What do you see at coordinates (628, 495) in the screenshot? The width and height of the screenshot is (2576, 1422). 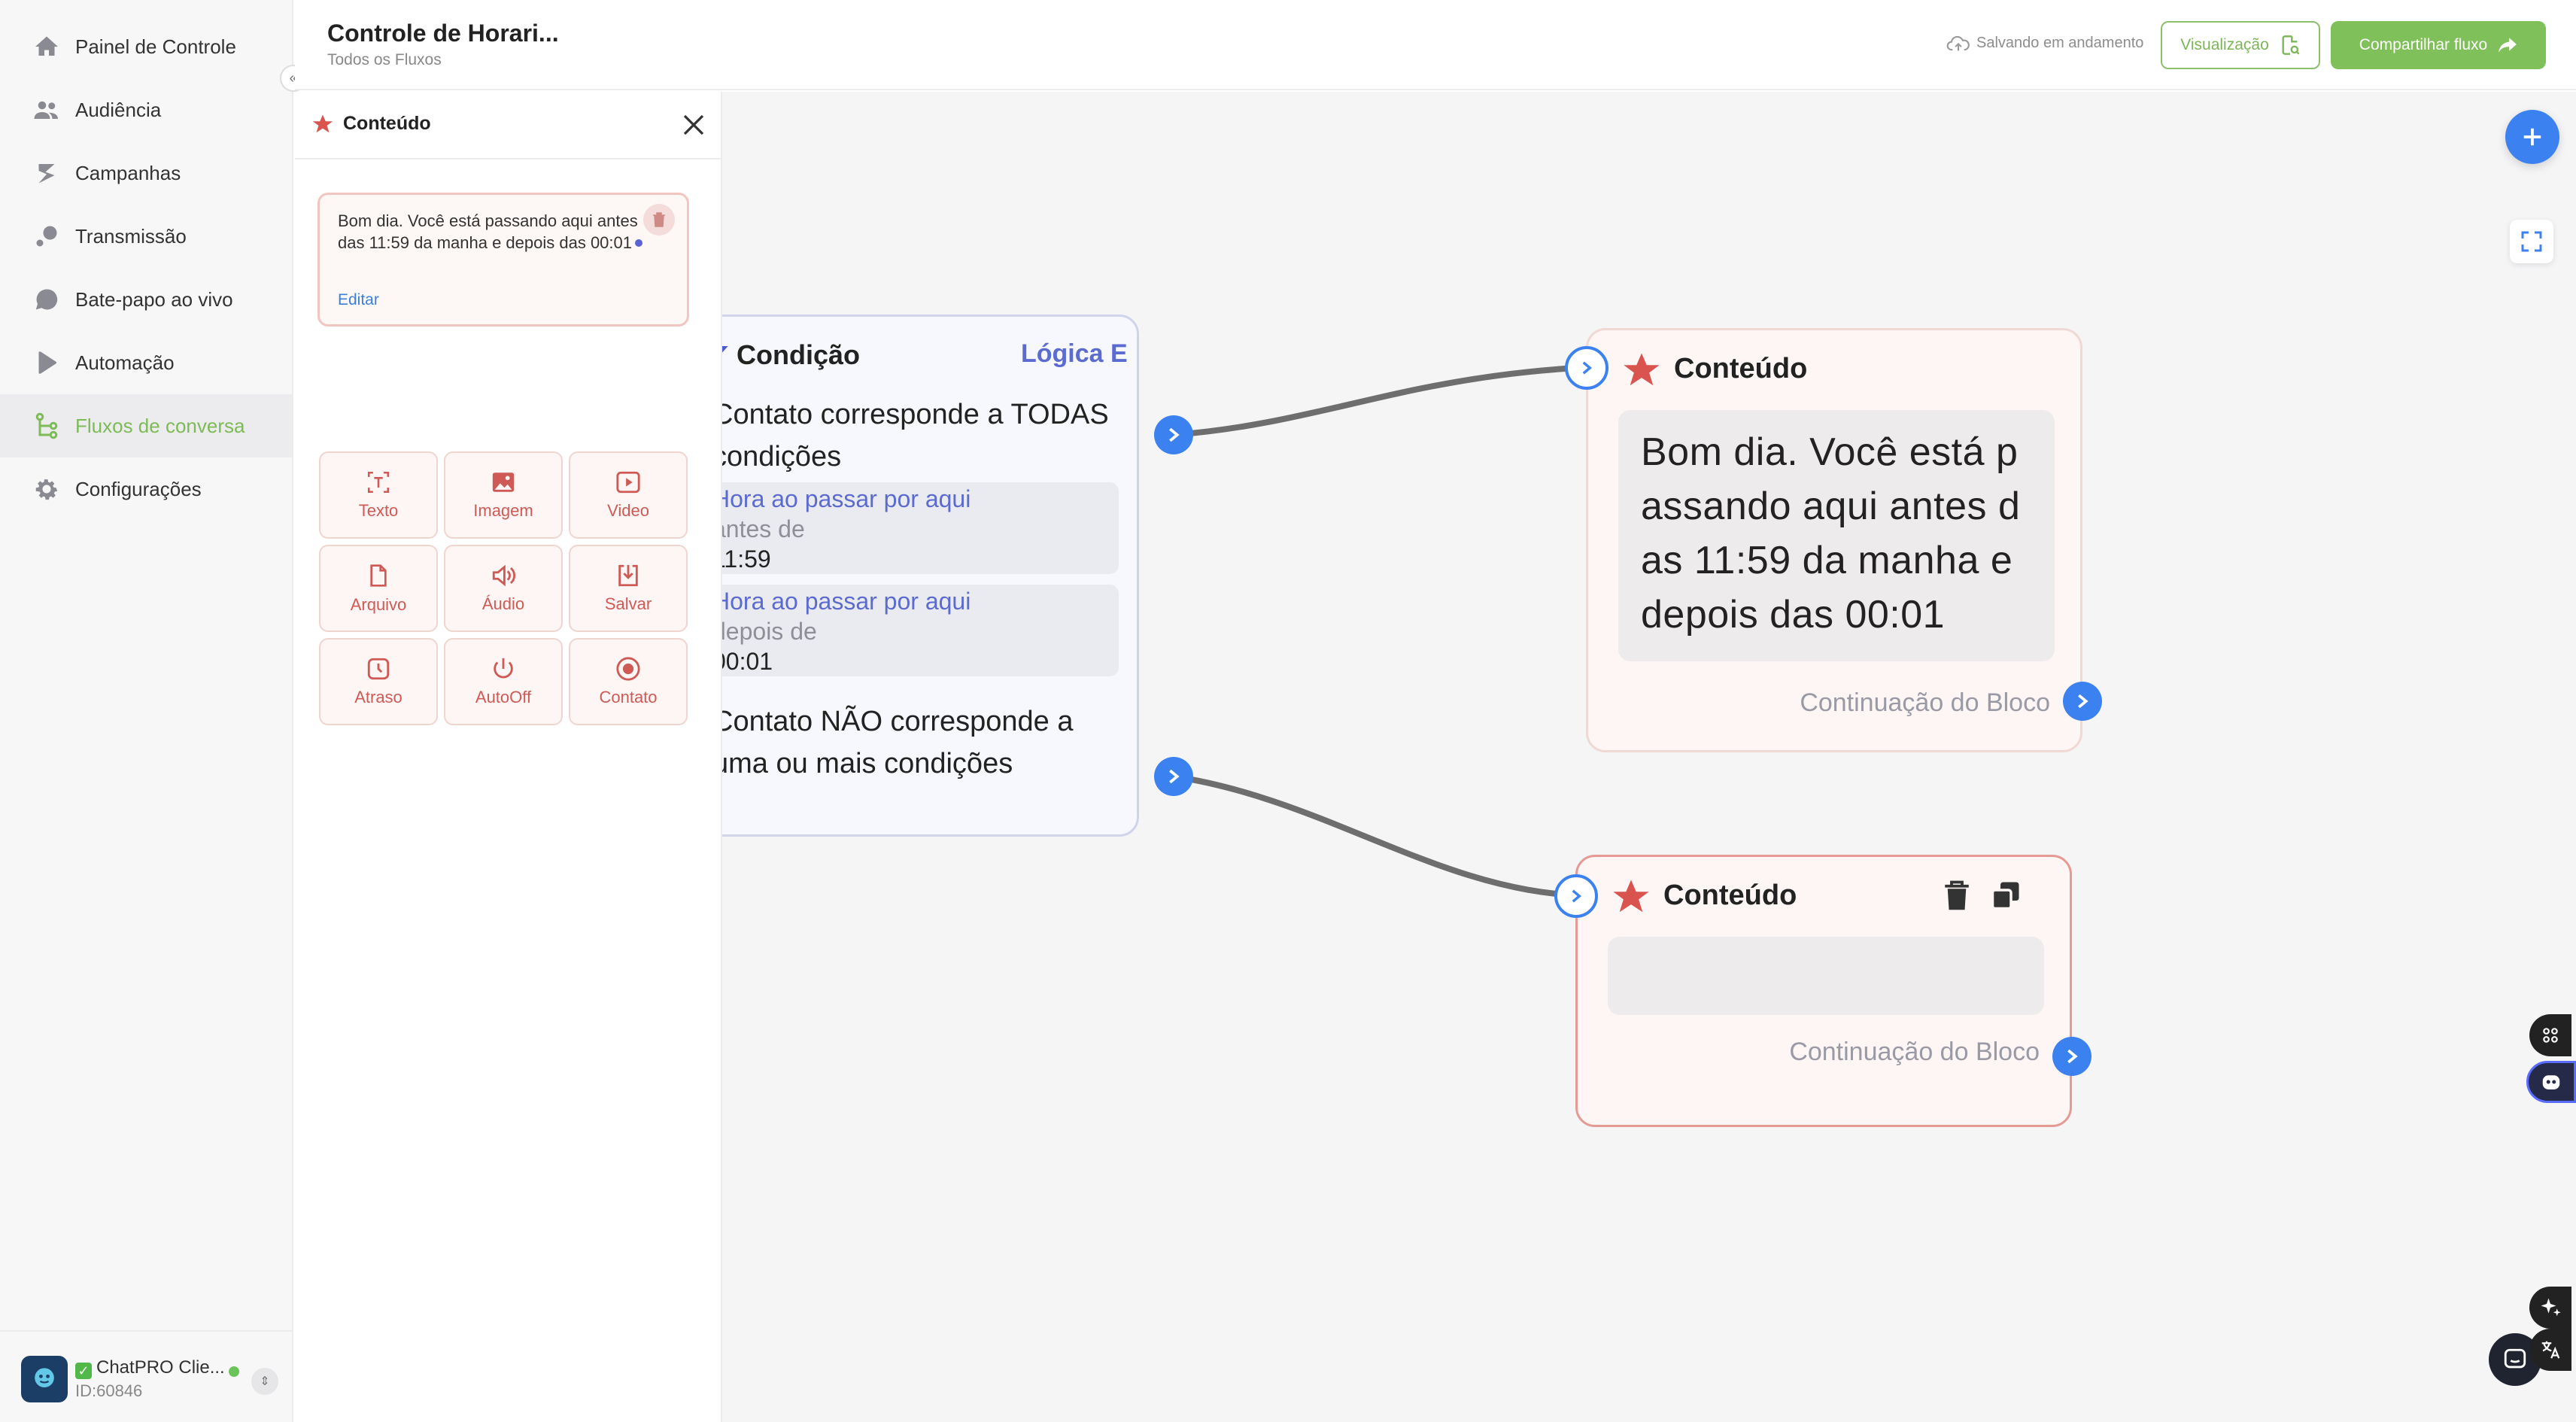 I see `tile-video: Video` at bounding box center [628, 495].